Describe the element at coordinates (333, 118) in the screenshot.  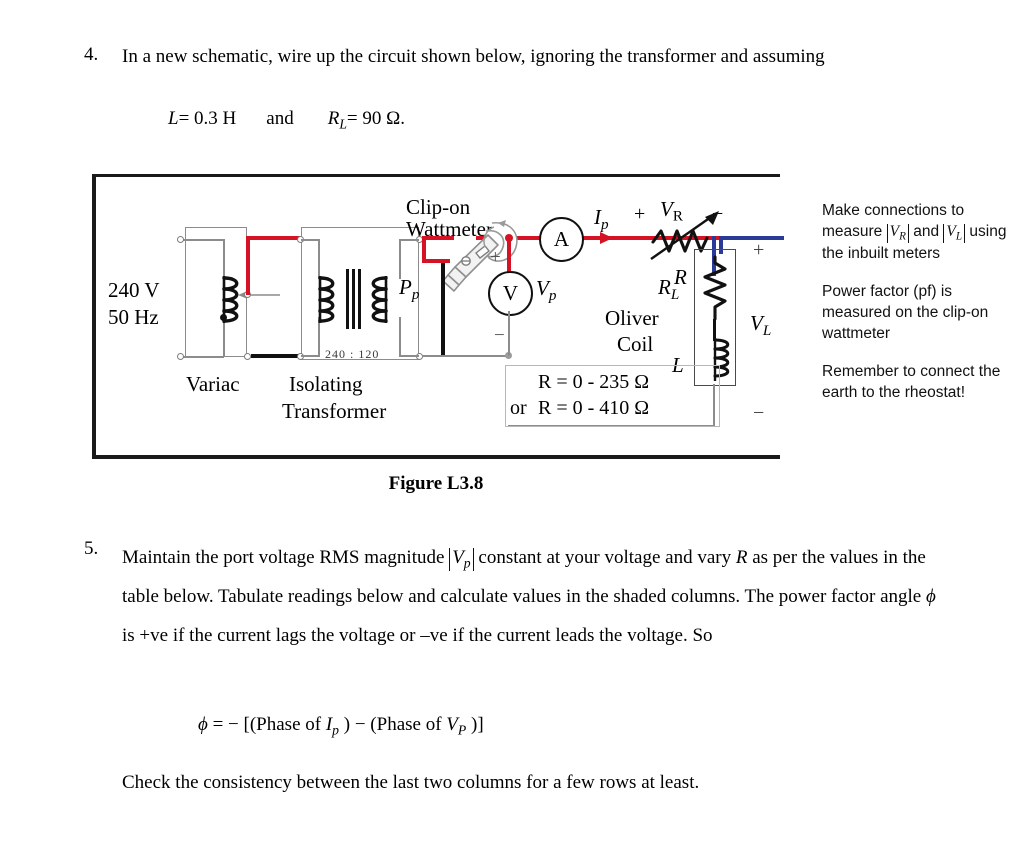
I see `coil-resistance-symbol: R` at that location.